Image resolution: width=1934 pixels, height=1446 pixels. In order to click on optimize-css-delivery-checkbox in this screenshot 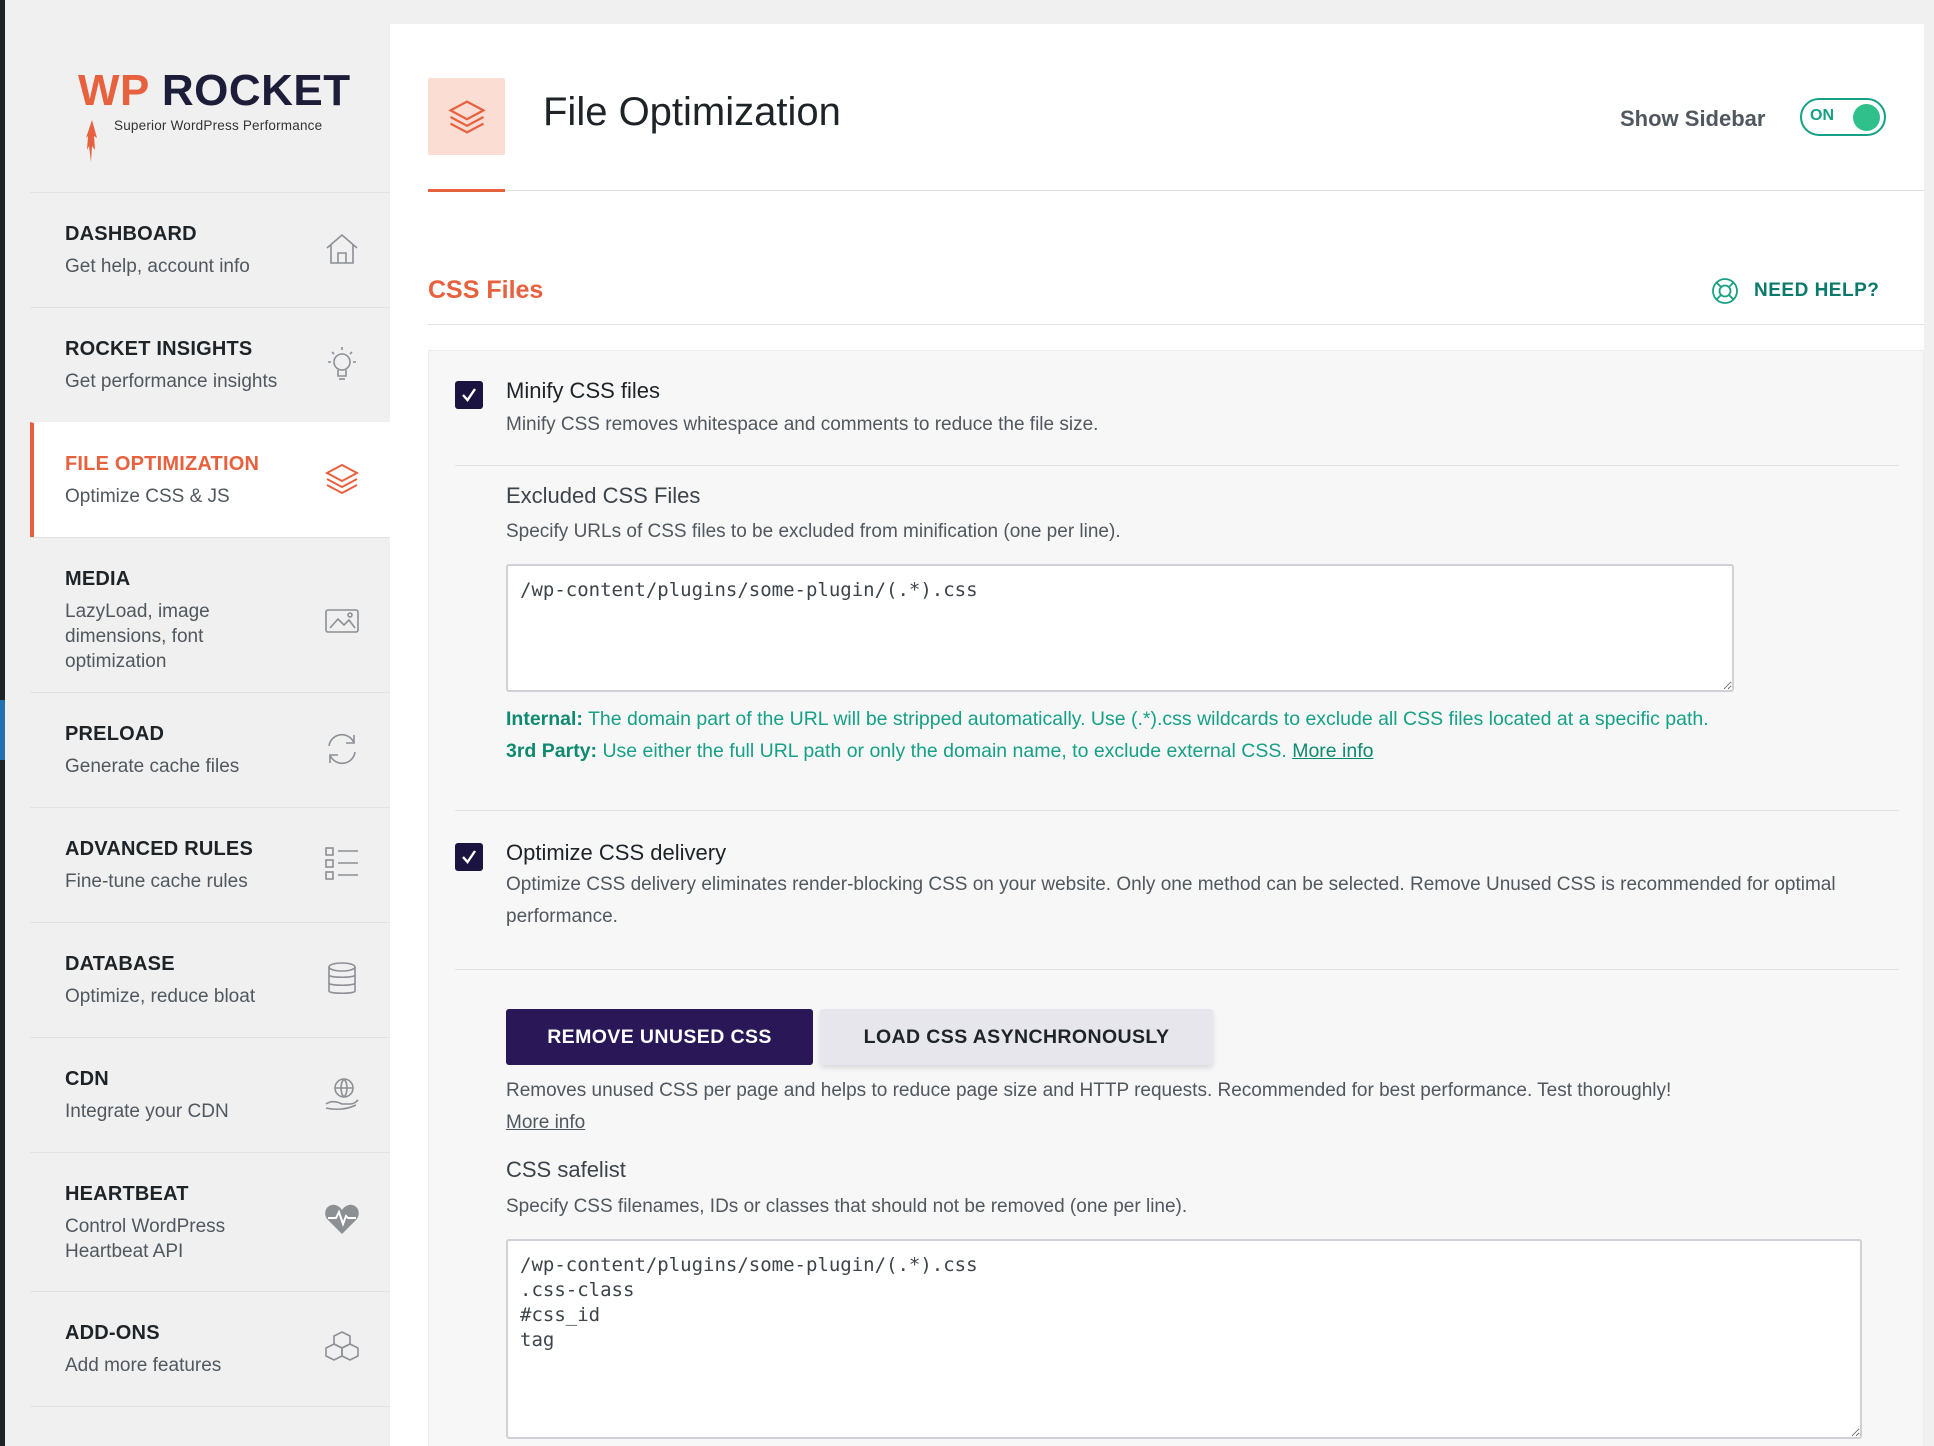, I will do `click(469, 857)`.